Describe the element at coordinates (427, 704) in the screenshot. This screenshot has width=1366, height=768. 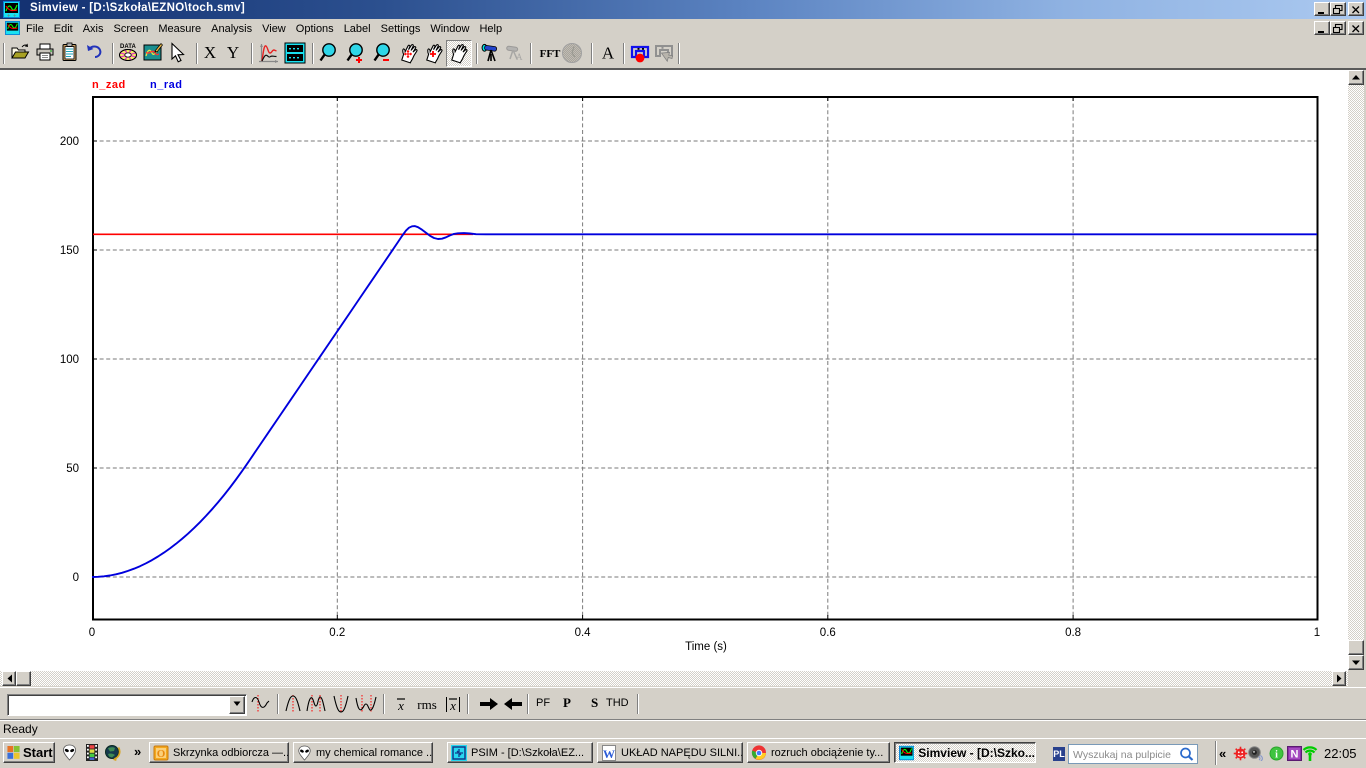
I see `svg-text: rms` at that location.